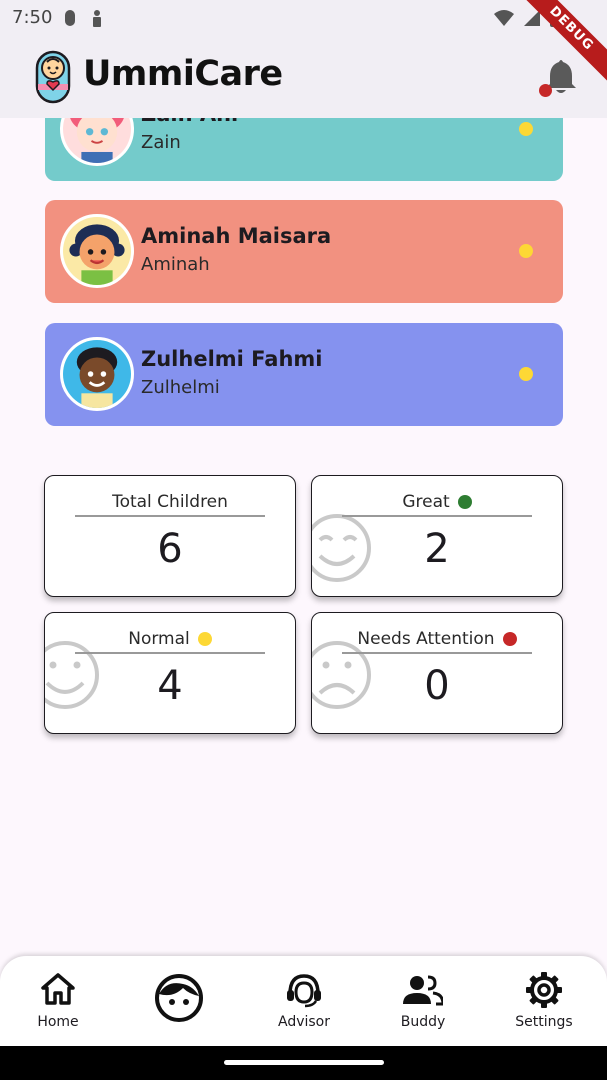 This screenshot has height=1080, width=607. I want to click on system-gesture-bar, so click(303, 1063).